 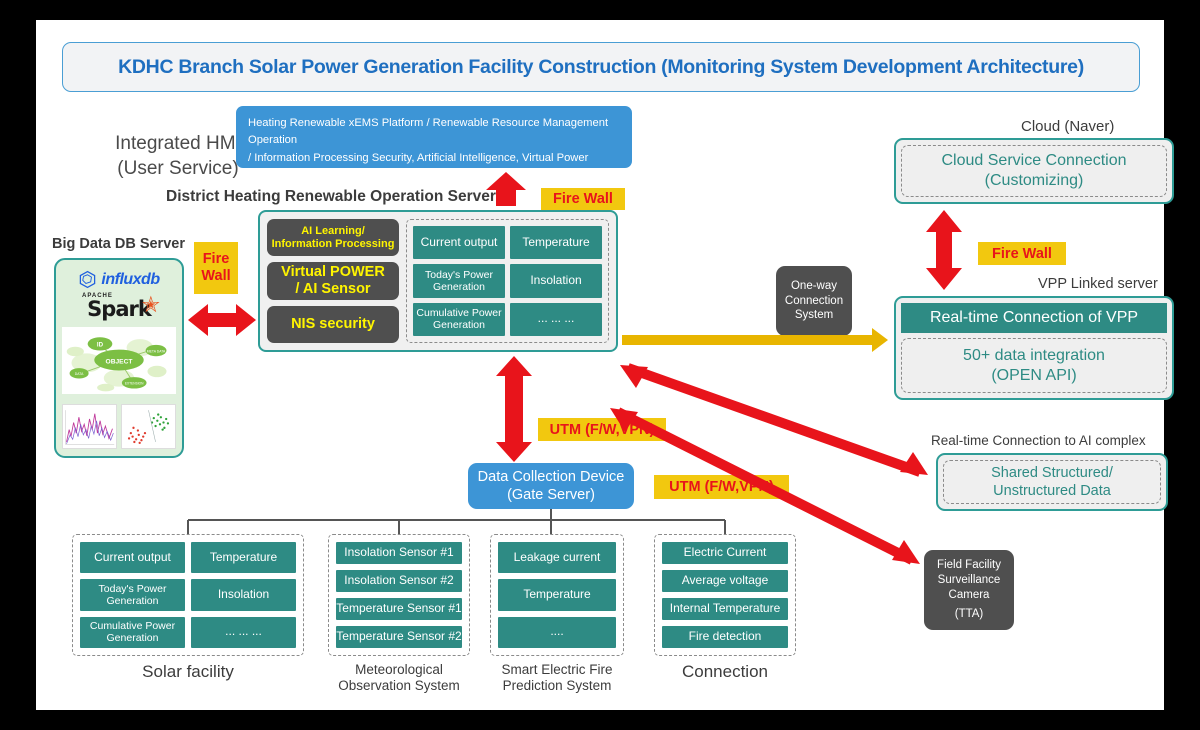 What do you see at coordinates (178, 143) in the screenshot?
I see `hmi-label-line1: Integrated HMI` at bounding box center [178, 143].